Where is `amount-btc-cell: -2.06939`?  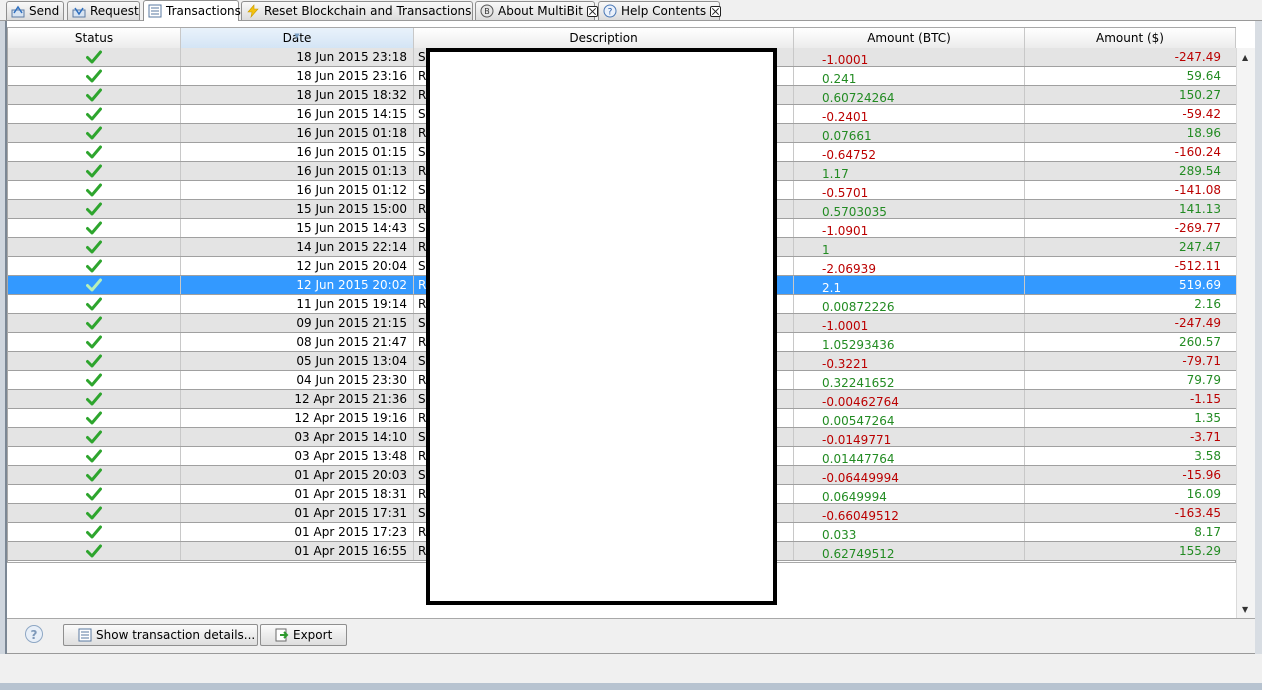 amount-btc-cell: -2.06939 is located at coordinates (909, 266).